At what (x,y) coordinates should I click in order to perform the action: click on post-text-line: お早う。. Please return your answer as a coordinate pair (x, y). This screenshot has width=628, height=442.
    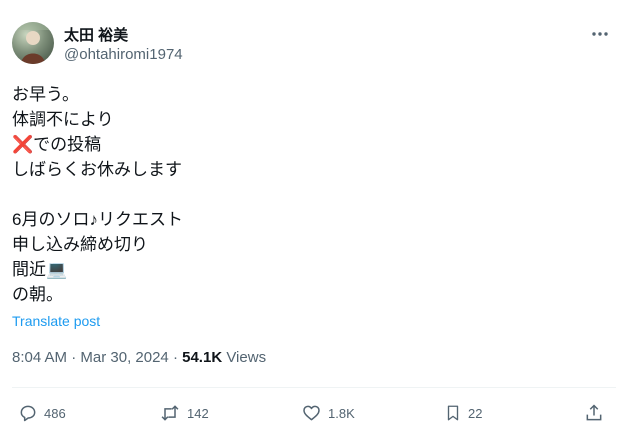
    Looking at the image, I should click on (45, 94).